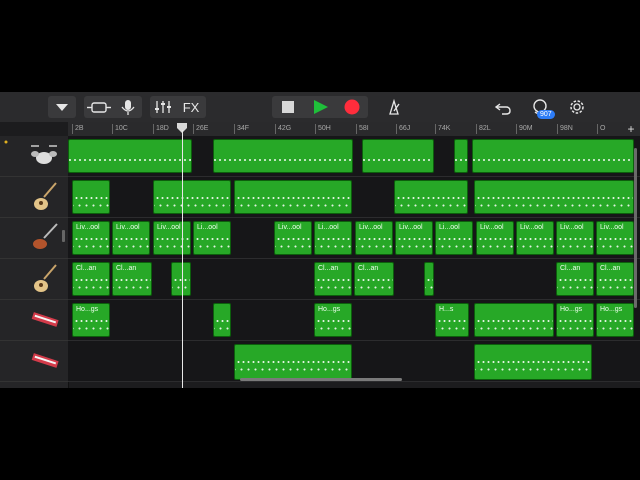 This screenshot has height=480, width=640. What do you see at coordinates (99, 107) in the screenshot?
I see `track-view-icon` at bounding box center [99, 107].